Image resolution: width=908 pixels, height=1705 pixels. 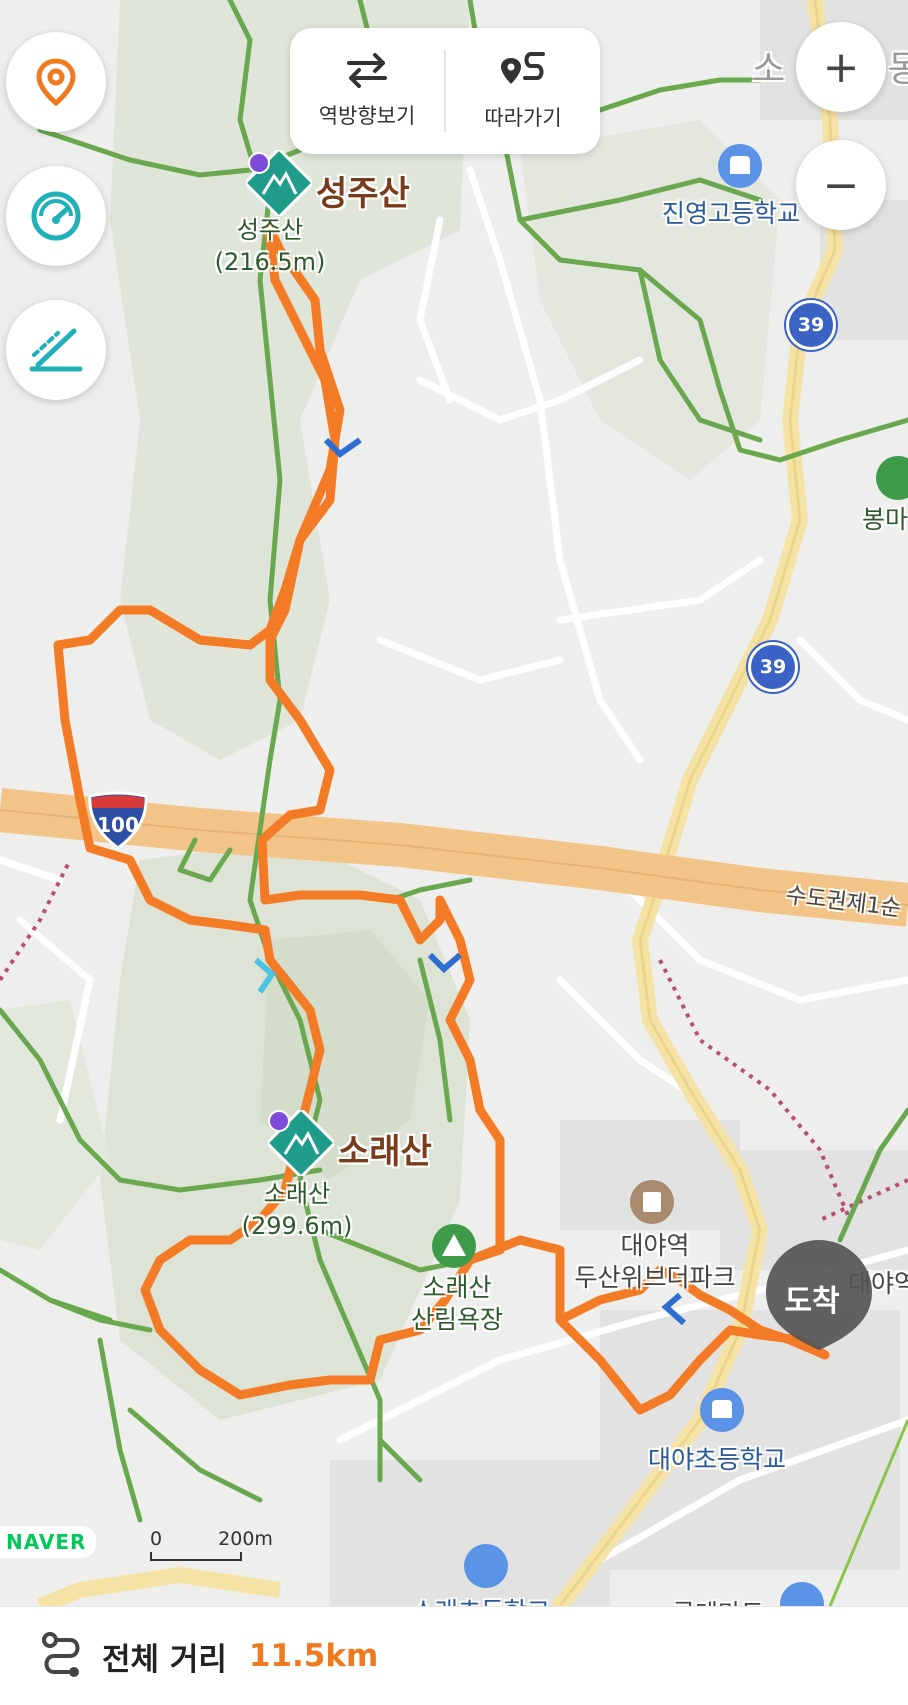 I want to click on reverse-view-button: 역방향보기, so click(x=367, y=91).